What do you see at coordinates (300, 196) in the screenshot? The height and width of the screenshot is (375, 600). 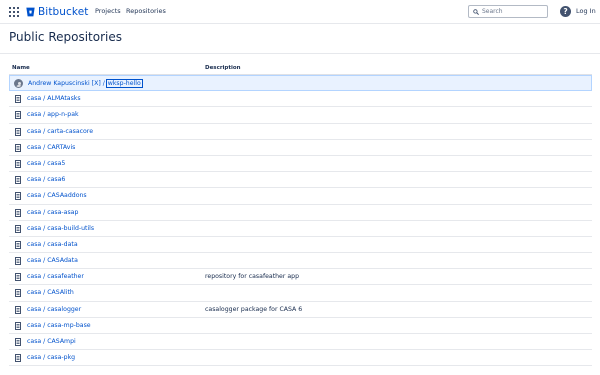 I see `table-row: casa / CASAaddons` at bounding box center [300, 196].